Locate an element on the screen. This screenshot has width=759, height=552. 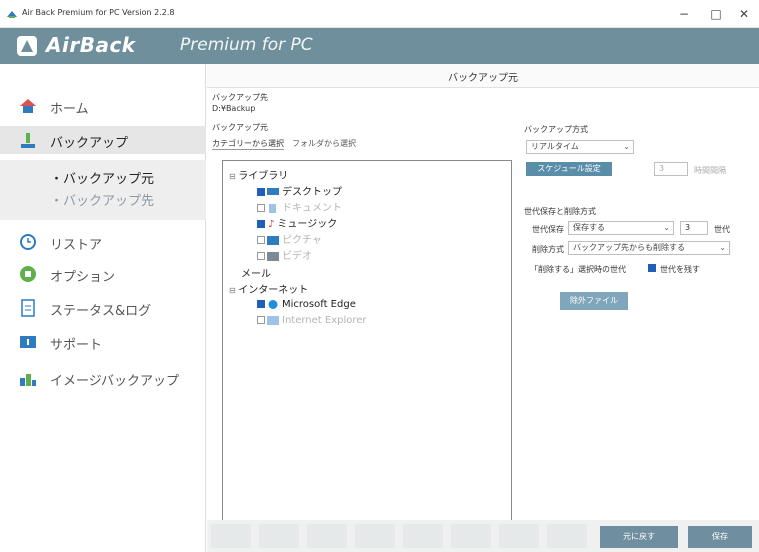
tree-node-videos: ビデオ is located at coordinates (284, 255).